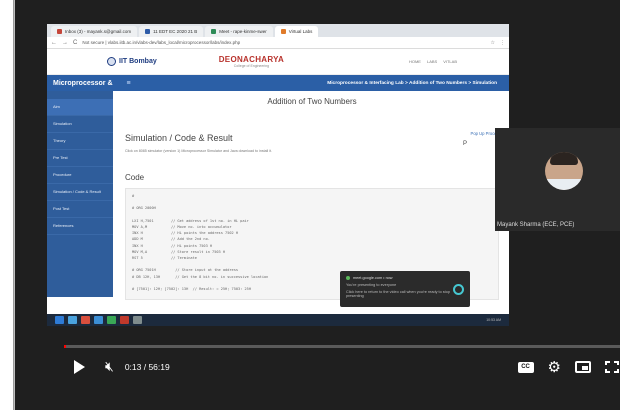 This screenshot has height=410, width=620. What do you see at coordinates (348, 278) in the screenshot?
I see `meet-icon` at bounding box center [348, 278].